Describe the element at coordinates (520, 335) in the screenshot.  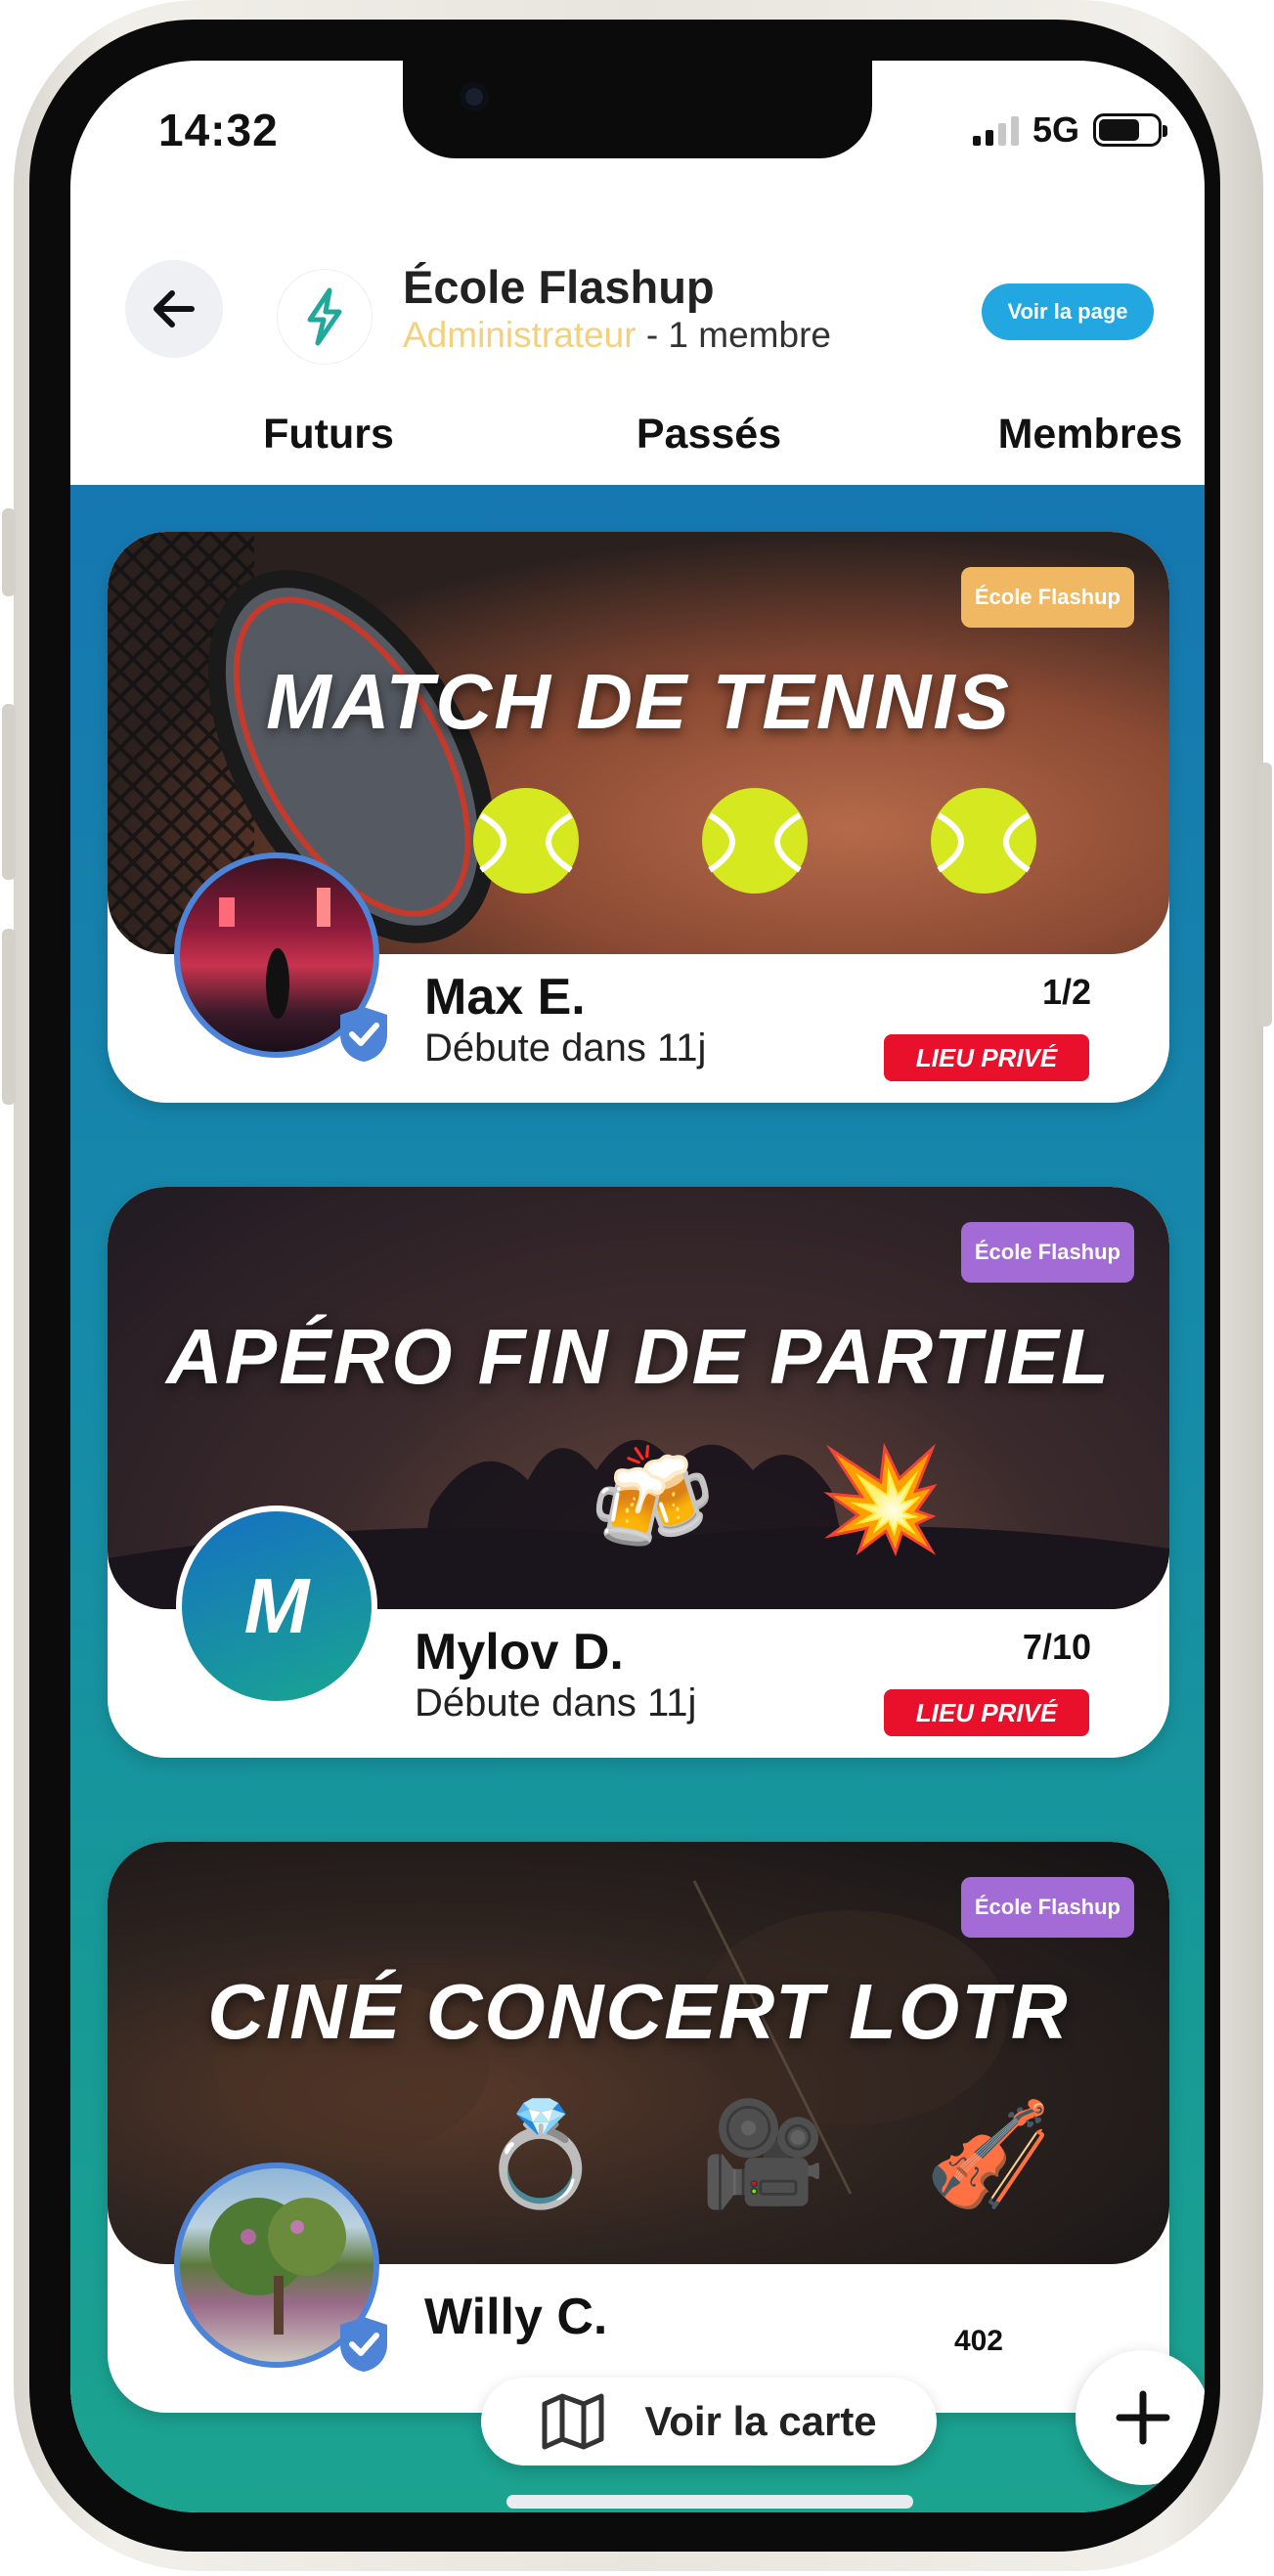
I see `role-label: Administrateur` at that location.